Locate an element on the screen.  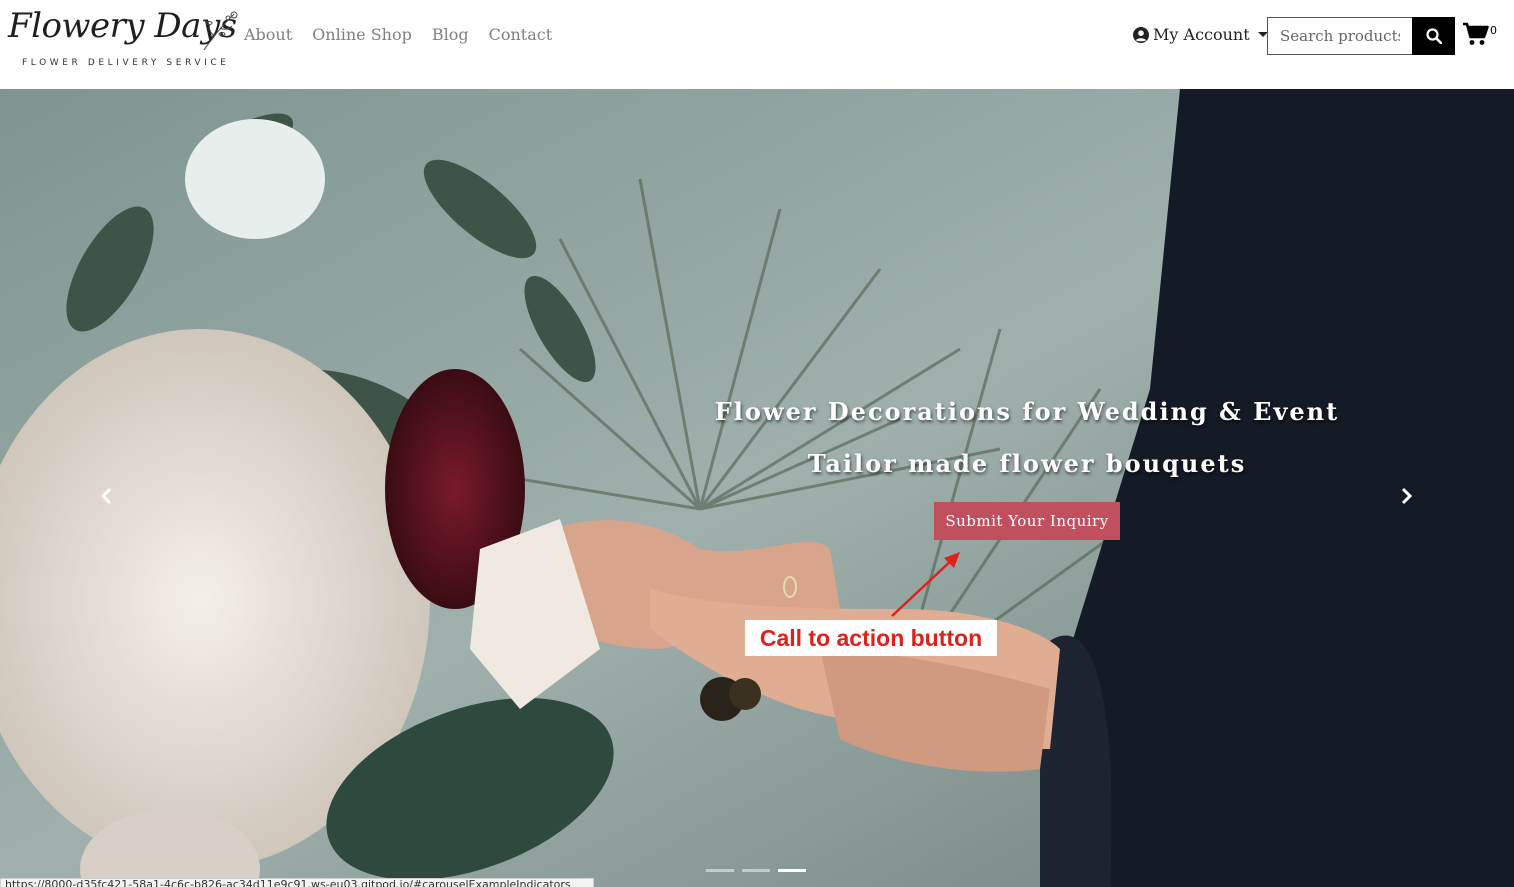
cart-button is located at coordinates (1476, 36).